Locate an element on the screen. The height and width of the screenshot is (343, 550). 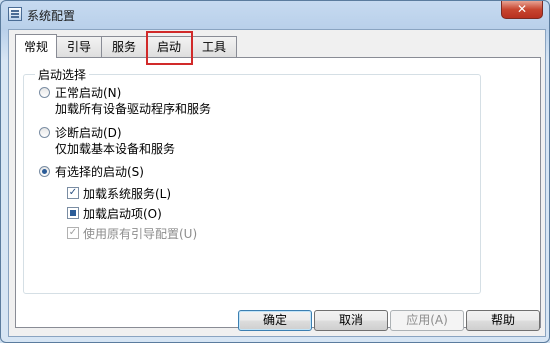
diagnostic-startup-description: 仅加载基本设备和服务 is located at coordinates (115, 149).